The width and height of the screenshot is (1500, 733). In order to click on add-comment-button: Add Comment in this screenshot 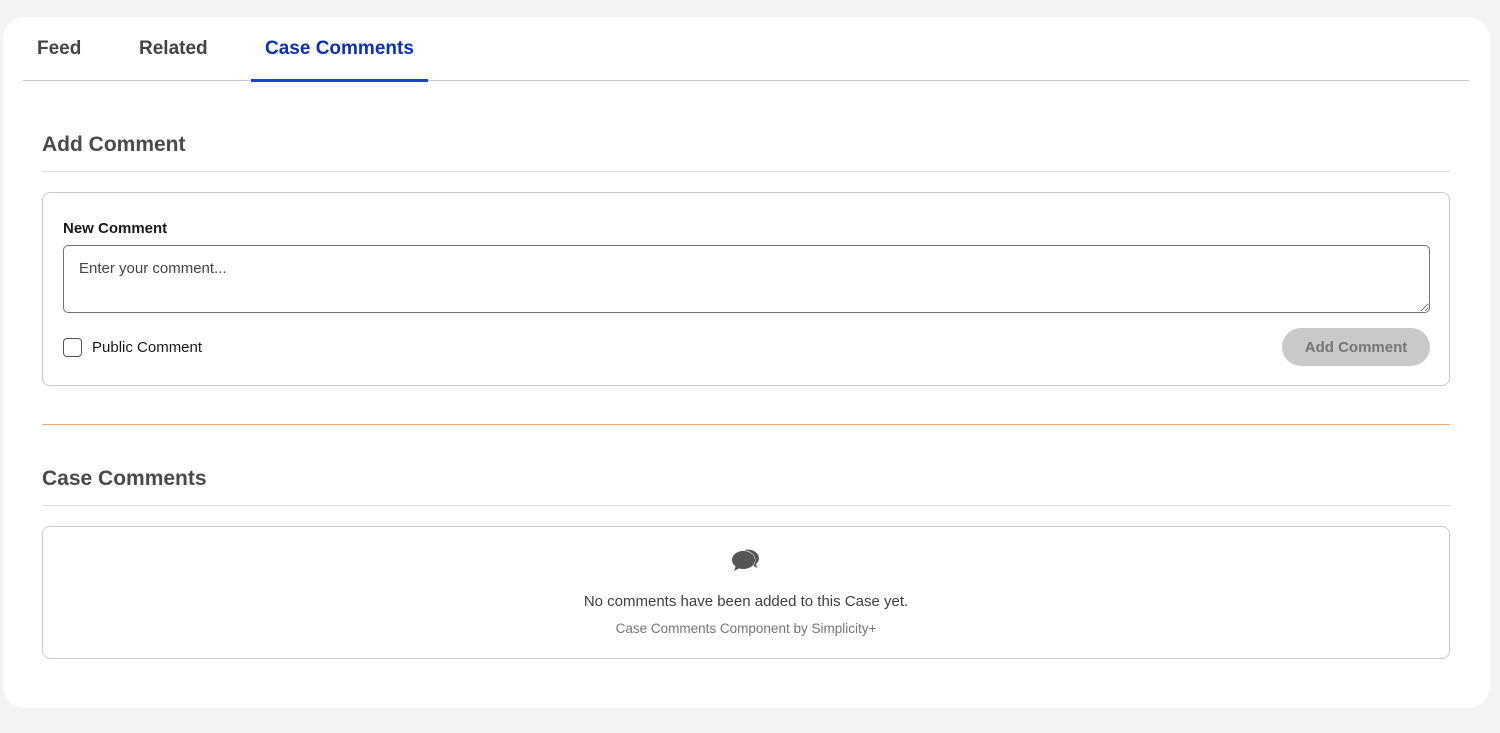, I will do `click(1356, 347)`.